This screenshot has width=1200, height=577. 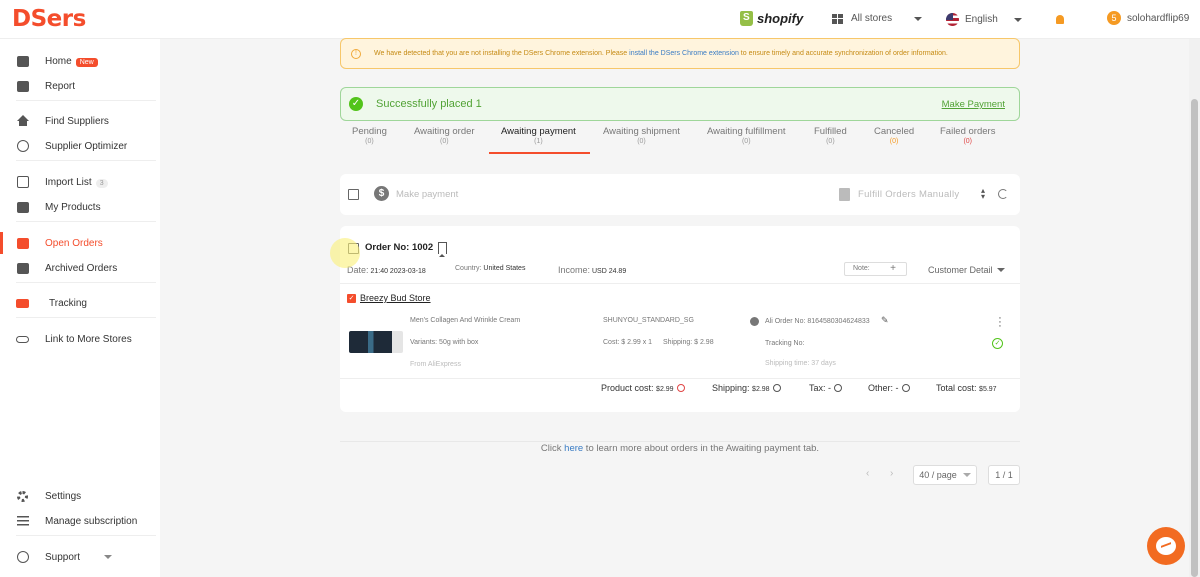 What do you see at coordinates (427, 194) in the screenshot?
I see `make-payment-button: Make payment` at bounding box center [427, 194].